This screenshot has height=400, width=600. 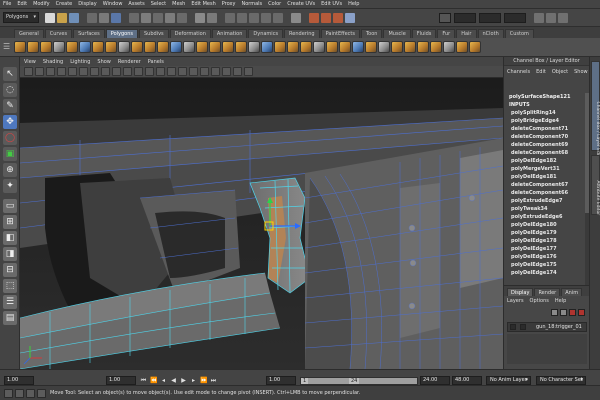 What do you see at coordinates (173, 380) in the screenshot?
I see `play-backwards-icon: ◀` at bounding box center [173, 380].